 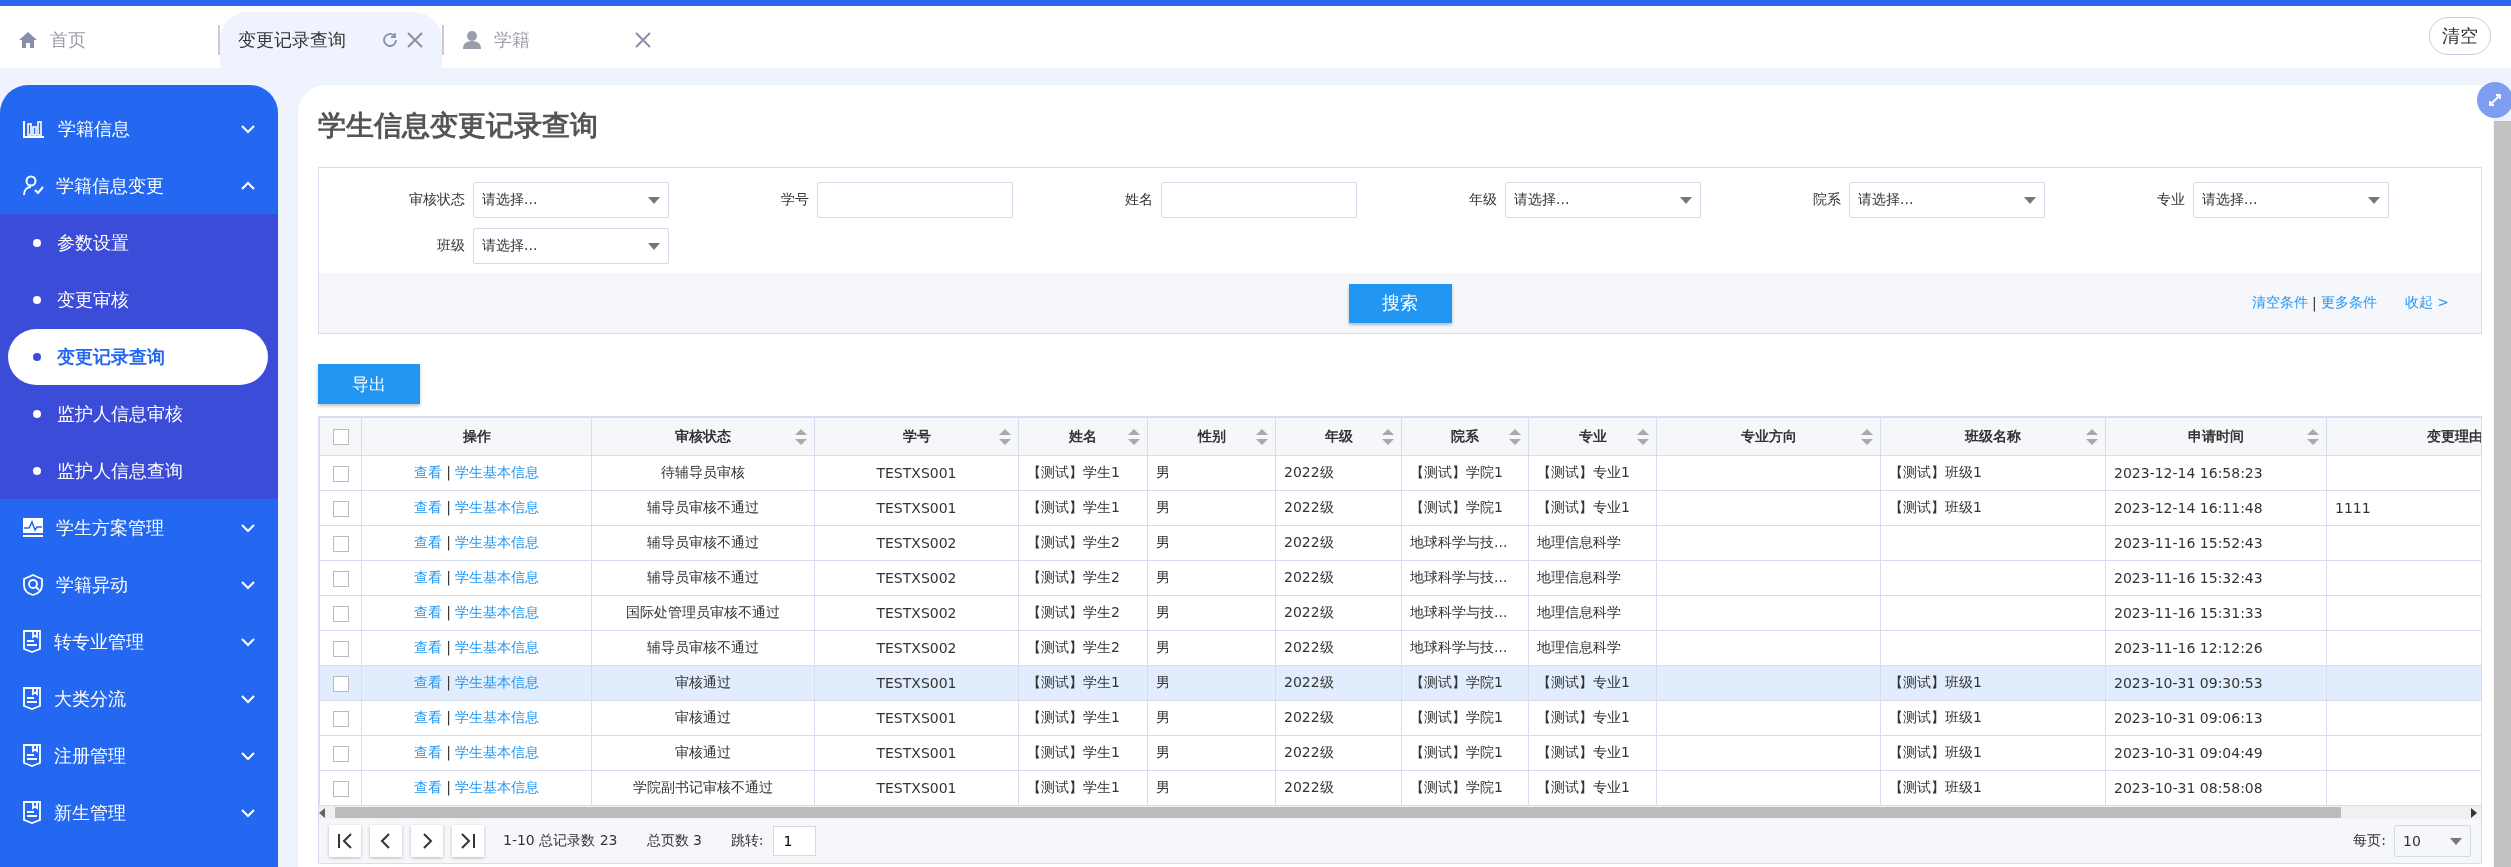 What do you see at coordinates (138, 413) in the screenshot?
I see `submenu-item: 监护人信息审核` at bounding box center [138, 413].